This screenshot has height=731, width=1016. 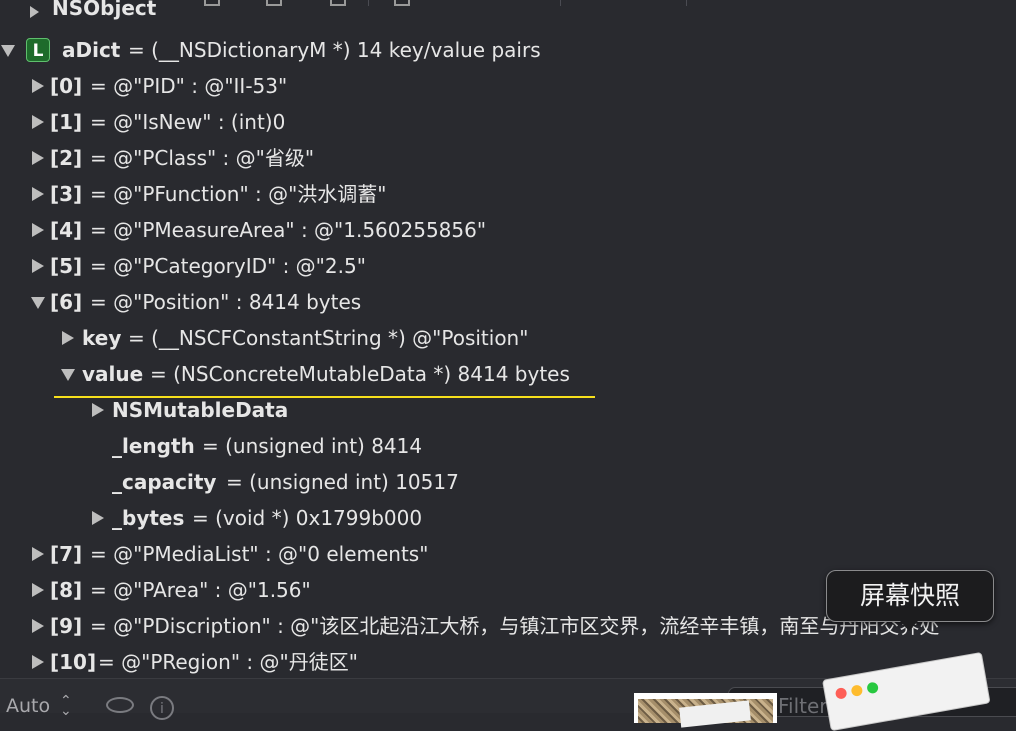 I want to click on child-name: NSMutableData, so click(x=200, y=410).